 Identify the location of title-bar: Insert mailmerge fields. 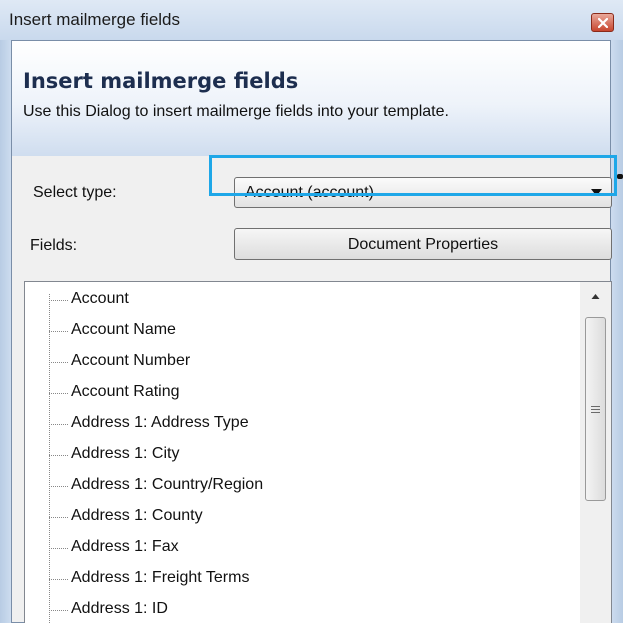
(311, 20).